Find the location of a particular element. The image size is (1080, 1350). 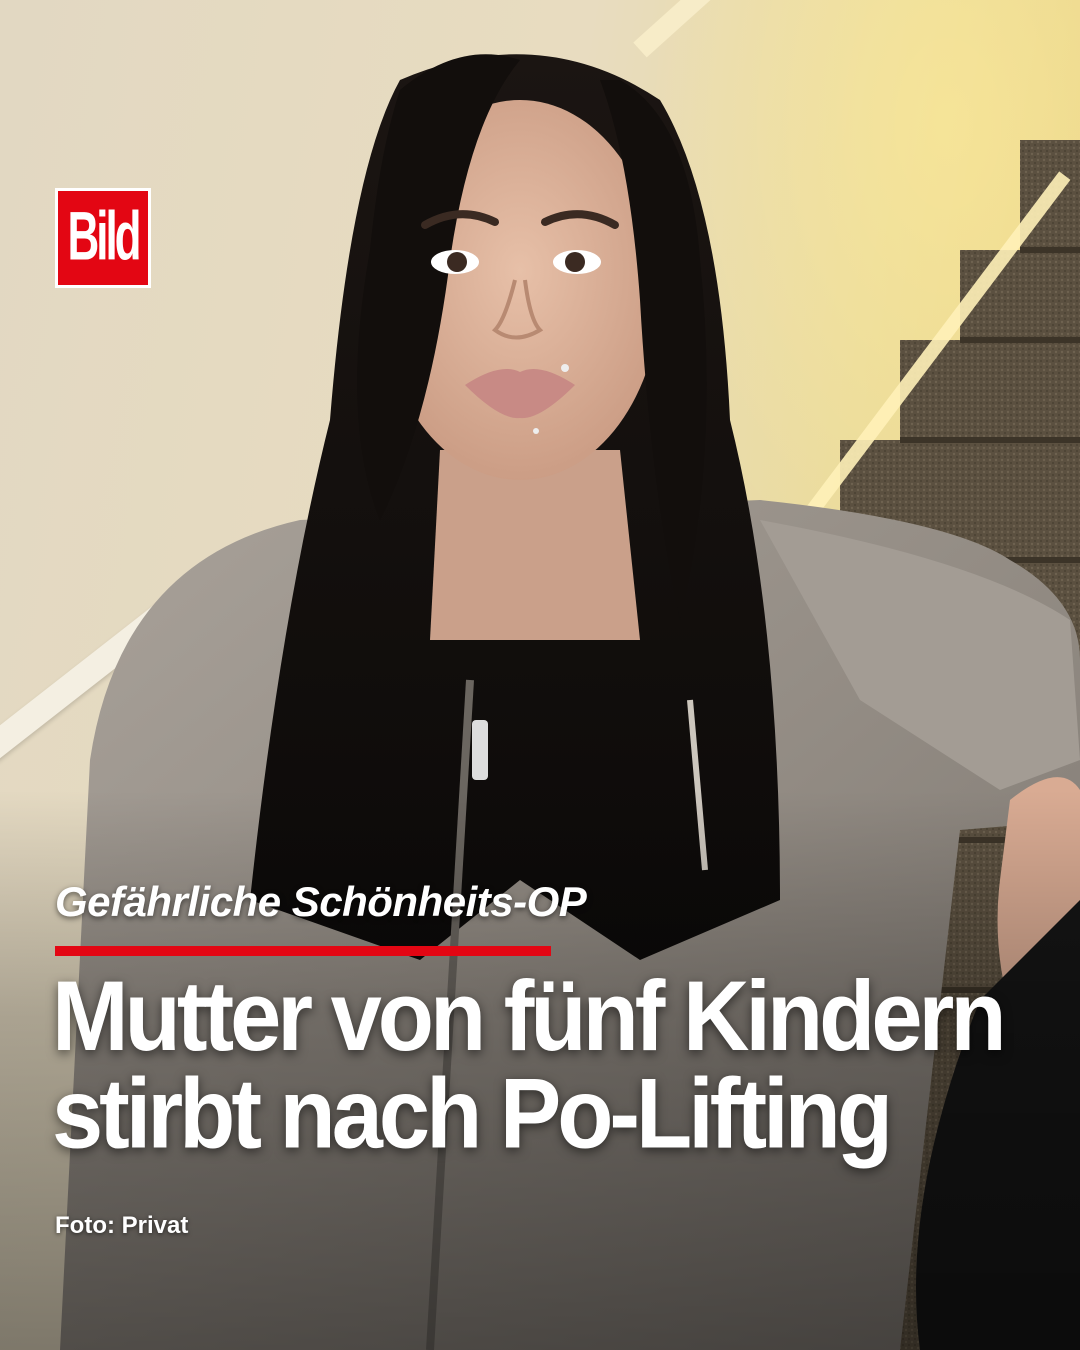

kicker-text: Gefährliche Schönheits-OP is located at coordinates (321, 901).